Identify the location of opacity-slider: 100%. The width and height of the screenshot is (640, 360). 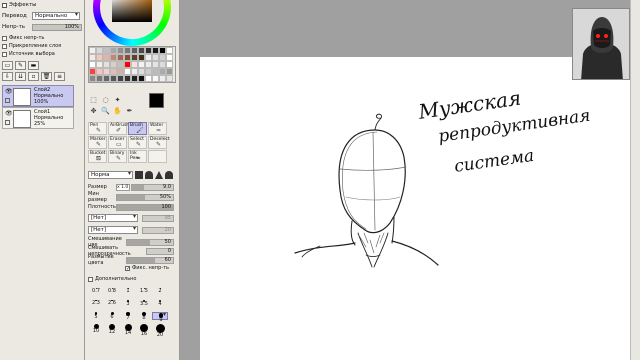
(57, 27).